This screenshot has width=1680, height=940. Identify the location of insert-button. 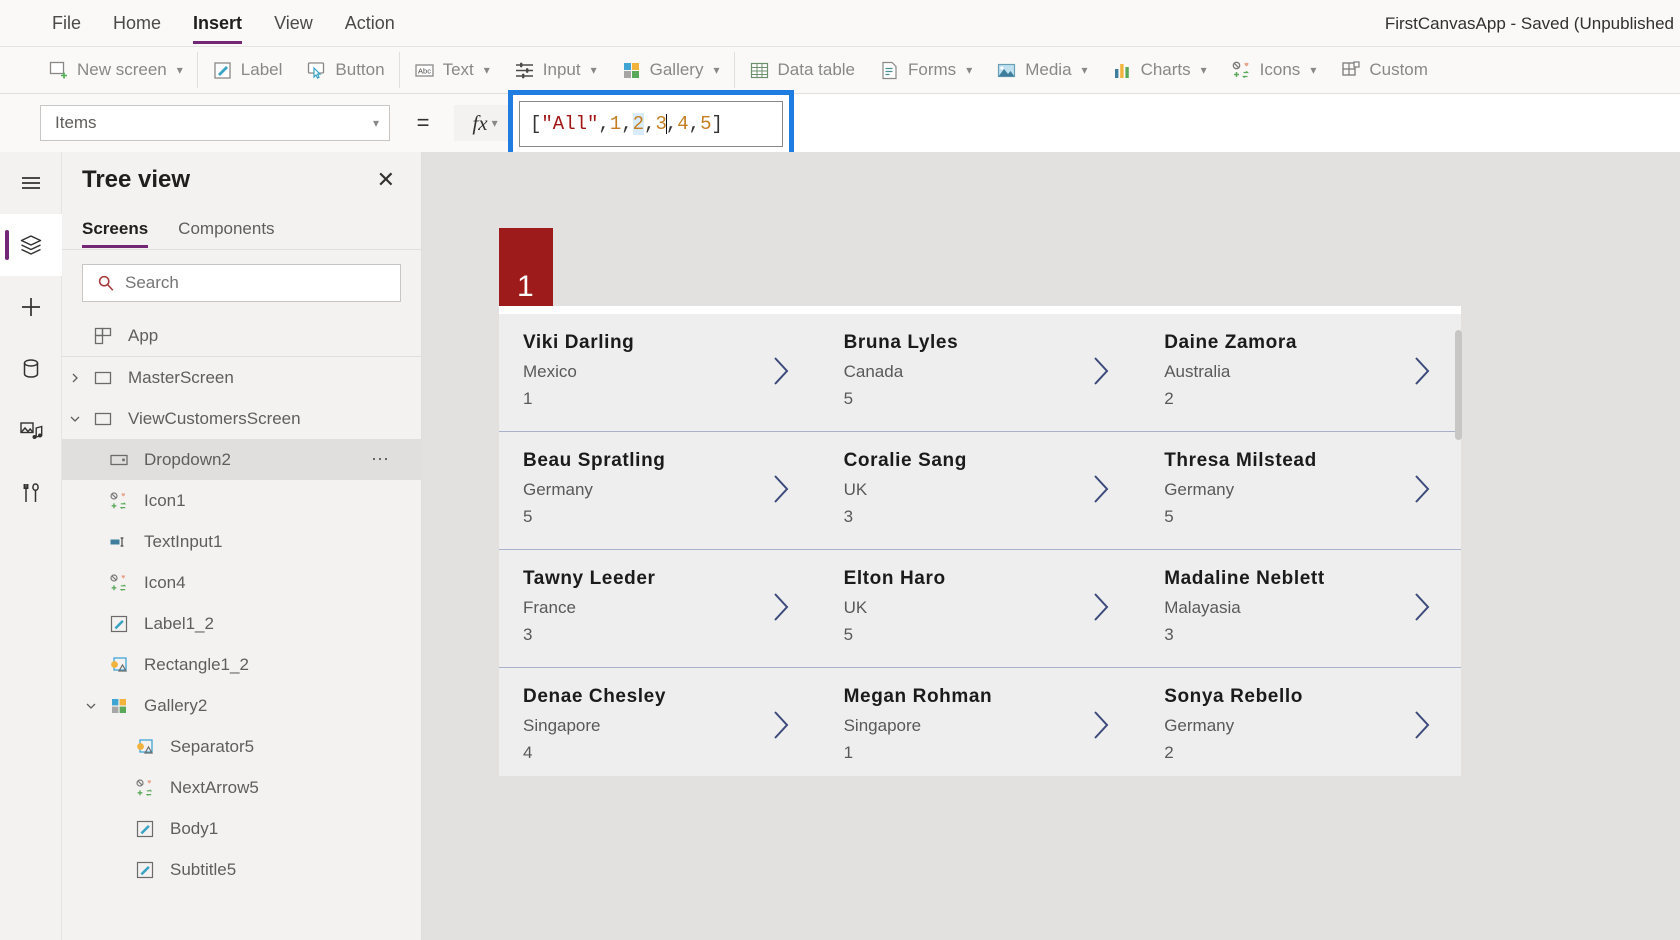
(31, 307).